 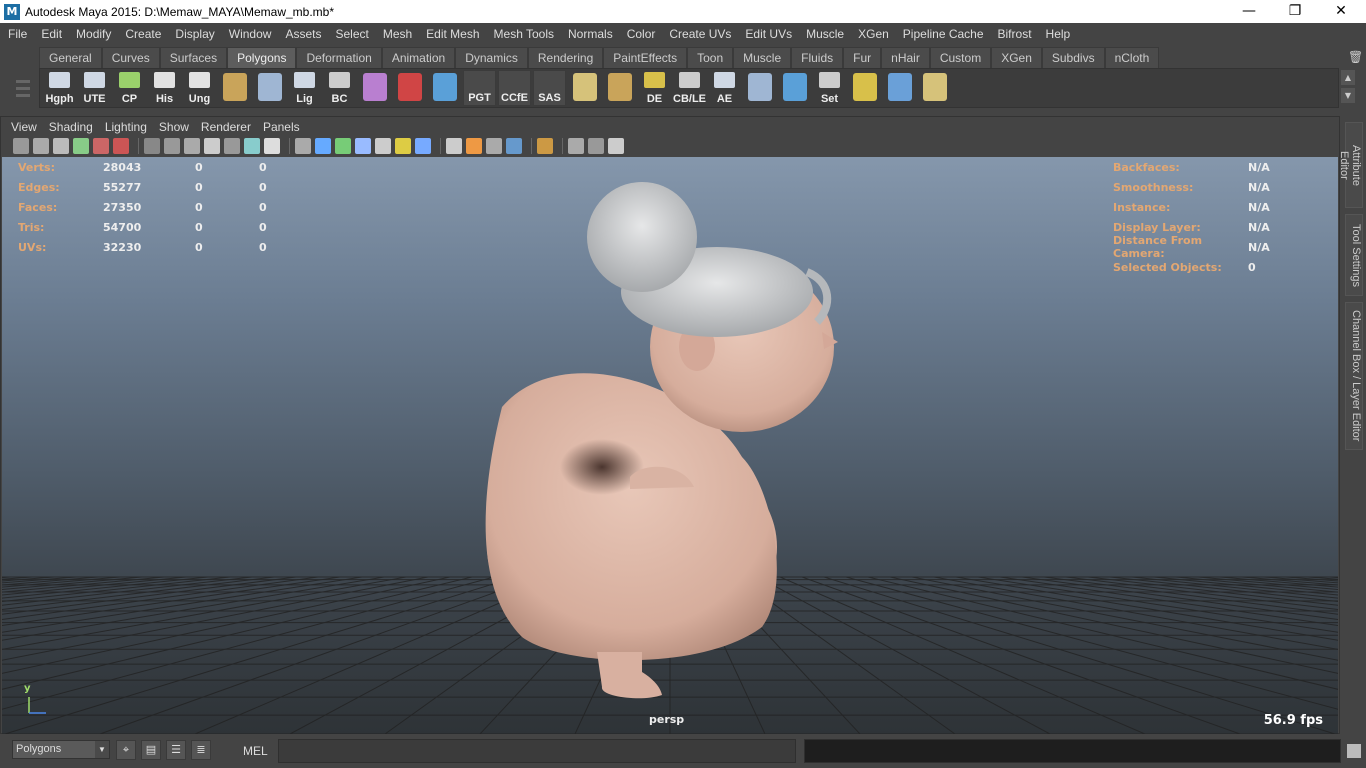 What do you see at coordinates (1132, 57) in the screenshot?
I see `shelf-tab-ncloth: nCloth` at bounding box center [1132, 57].